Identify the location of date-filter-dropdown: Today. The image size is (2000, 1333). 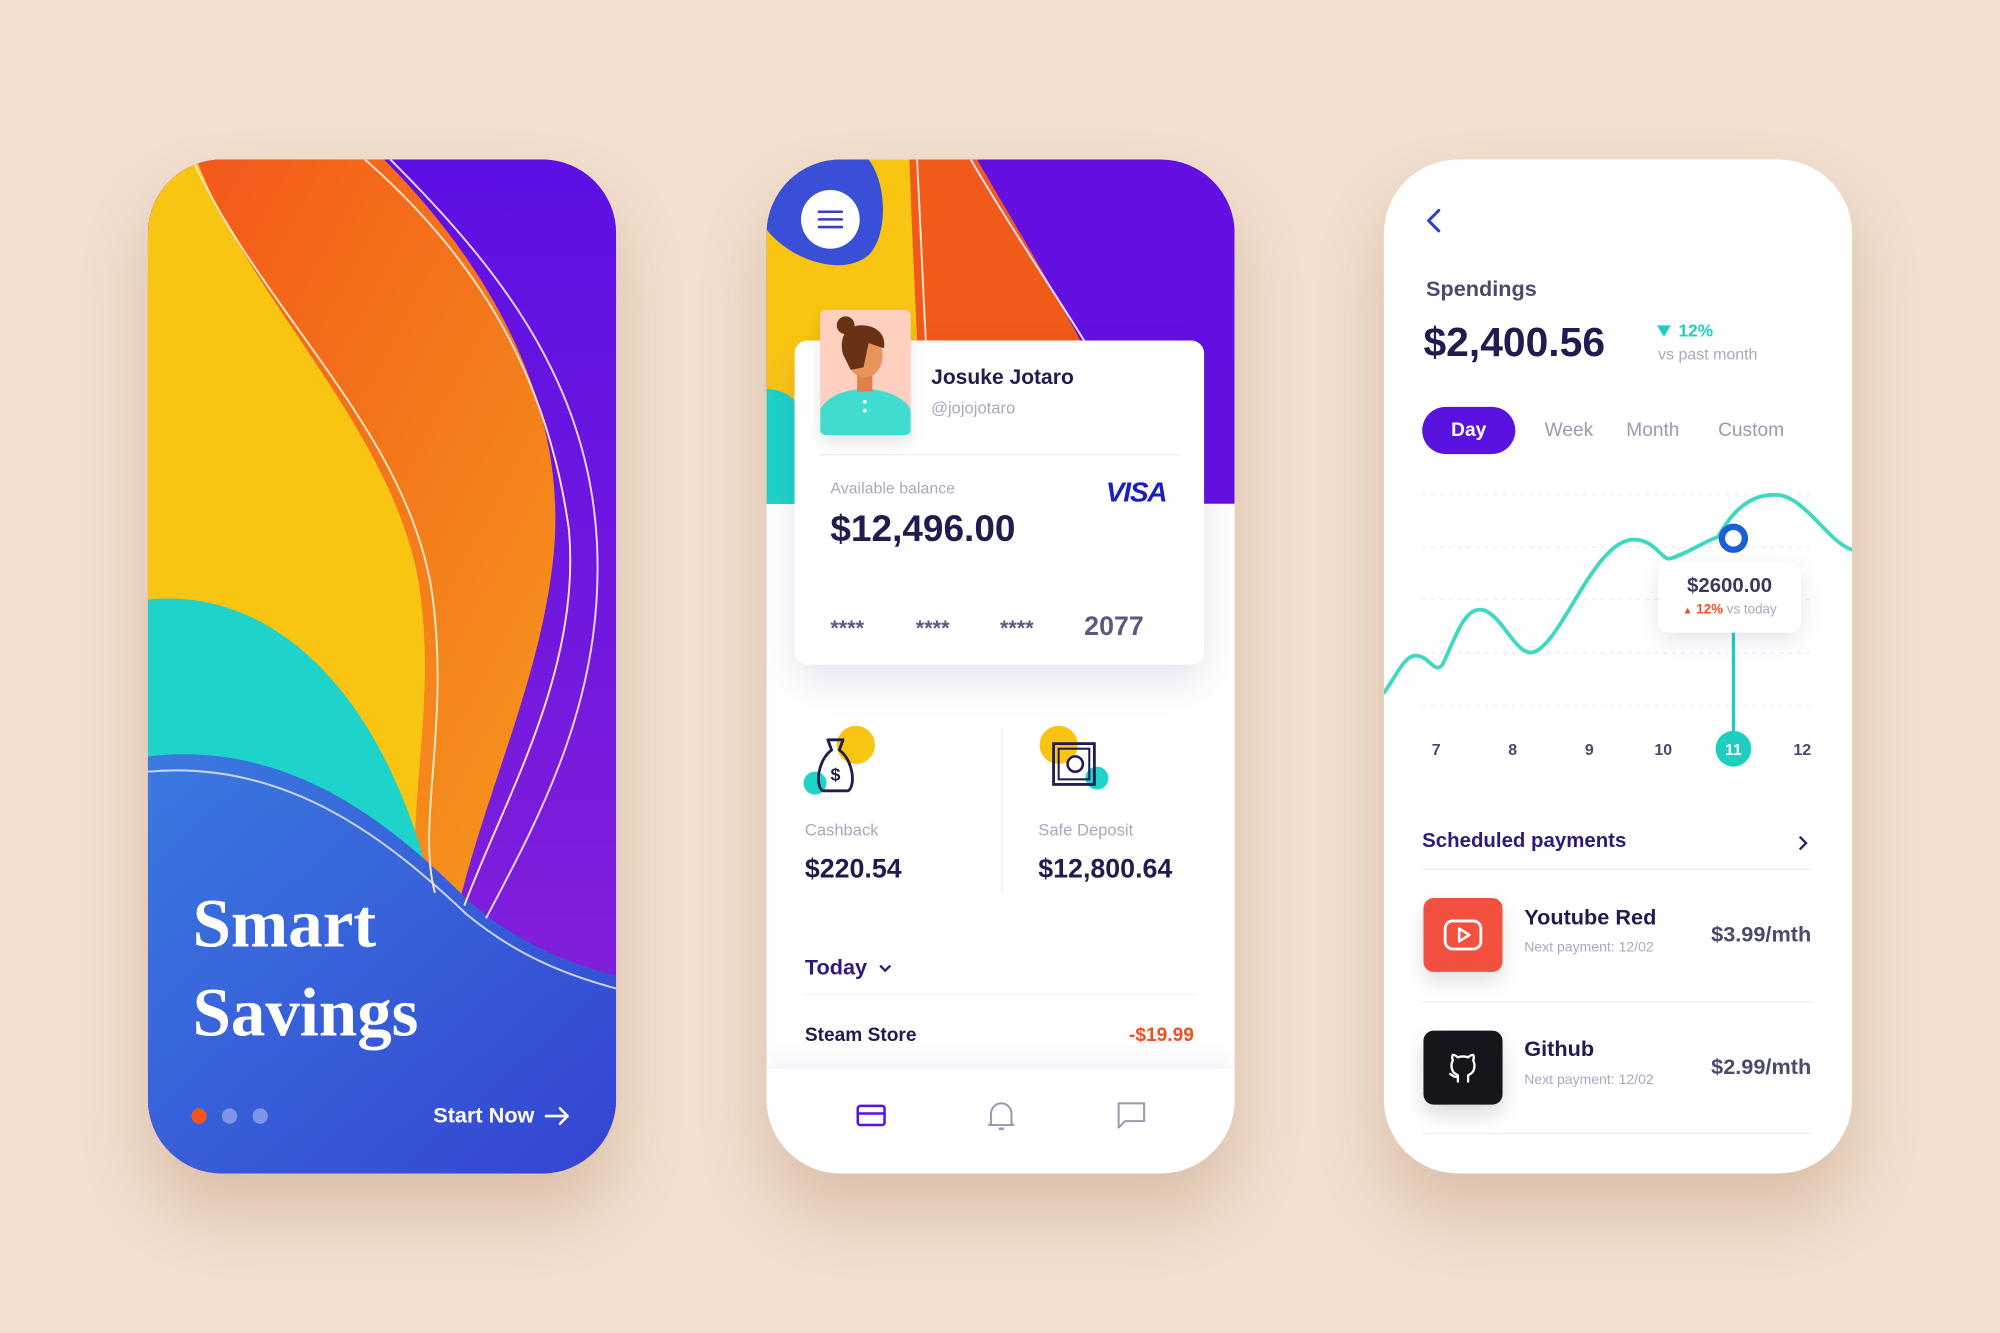
(848, 968).